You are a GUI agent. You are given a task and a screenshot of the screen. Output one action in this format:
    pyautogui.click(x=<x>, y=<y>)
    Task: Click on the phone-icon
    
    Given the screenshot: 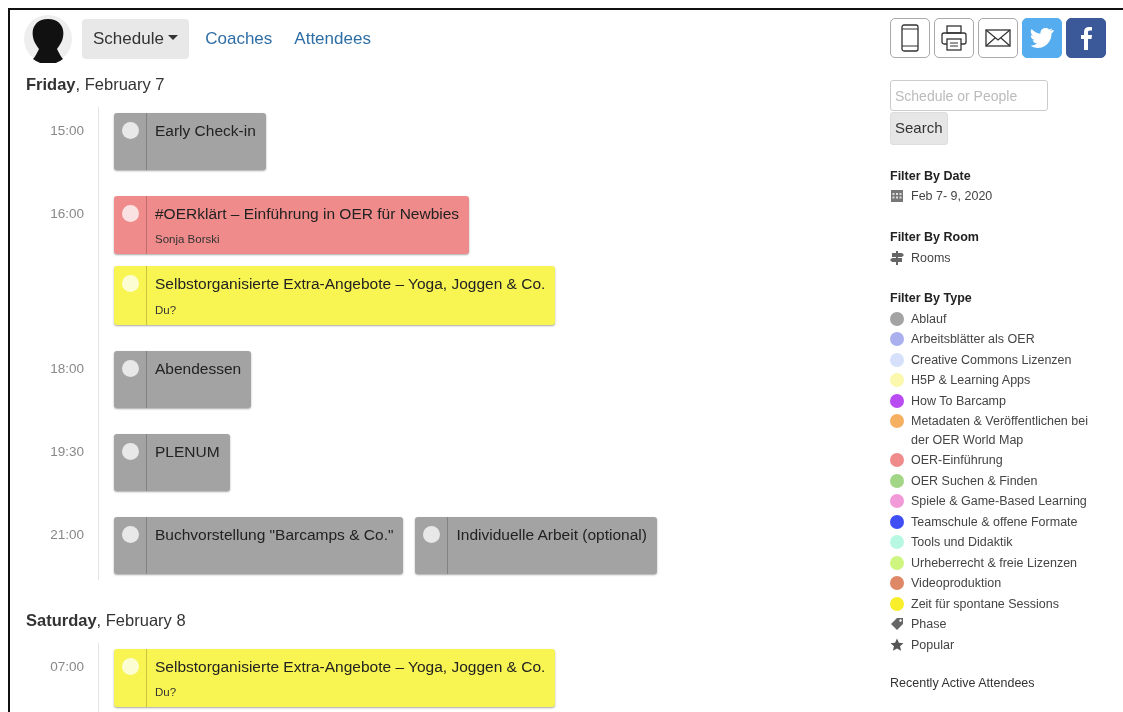 What is the action you would take?
    pyautogui.click(x=910, y=38)
    